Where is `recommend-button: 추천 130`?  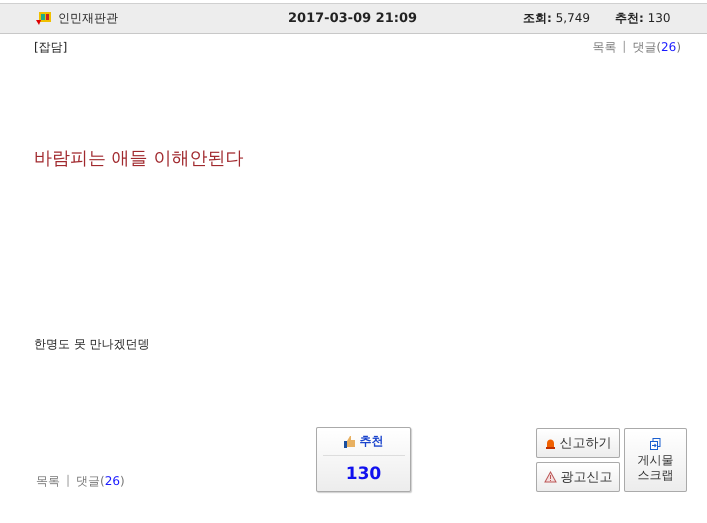 recommend-button: 추천 130 is located at coordinates (363, 459).